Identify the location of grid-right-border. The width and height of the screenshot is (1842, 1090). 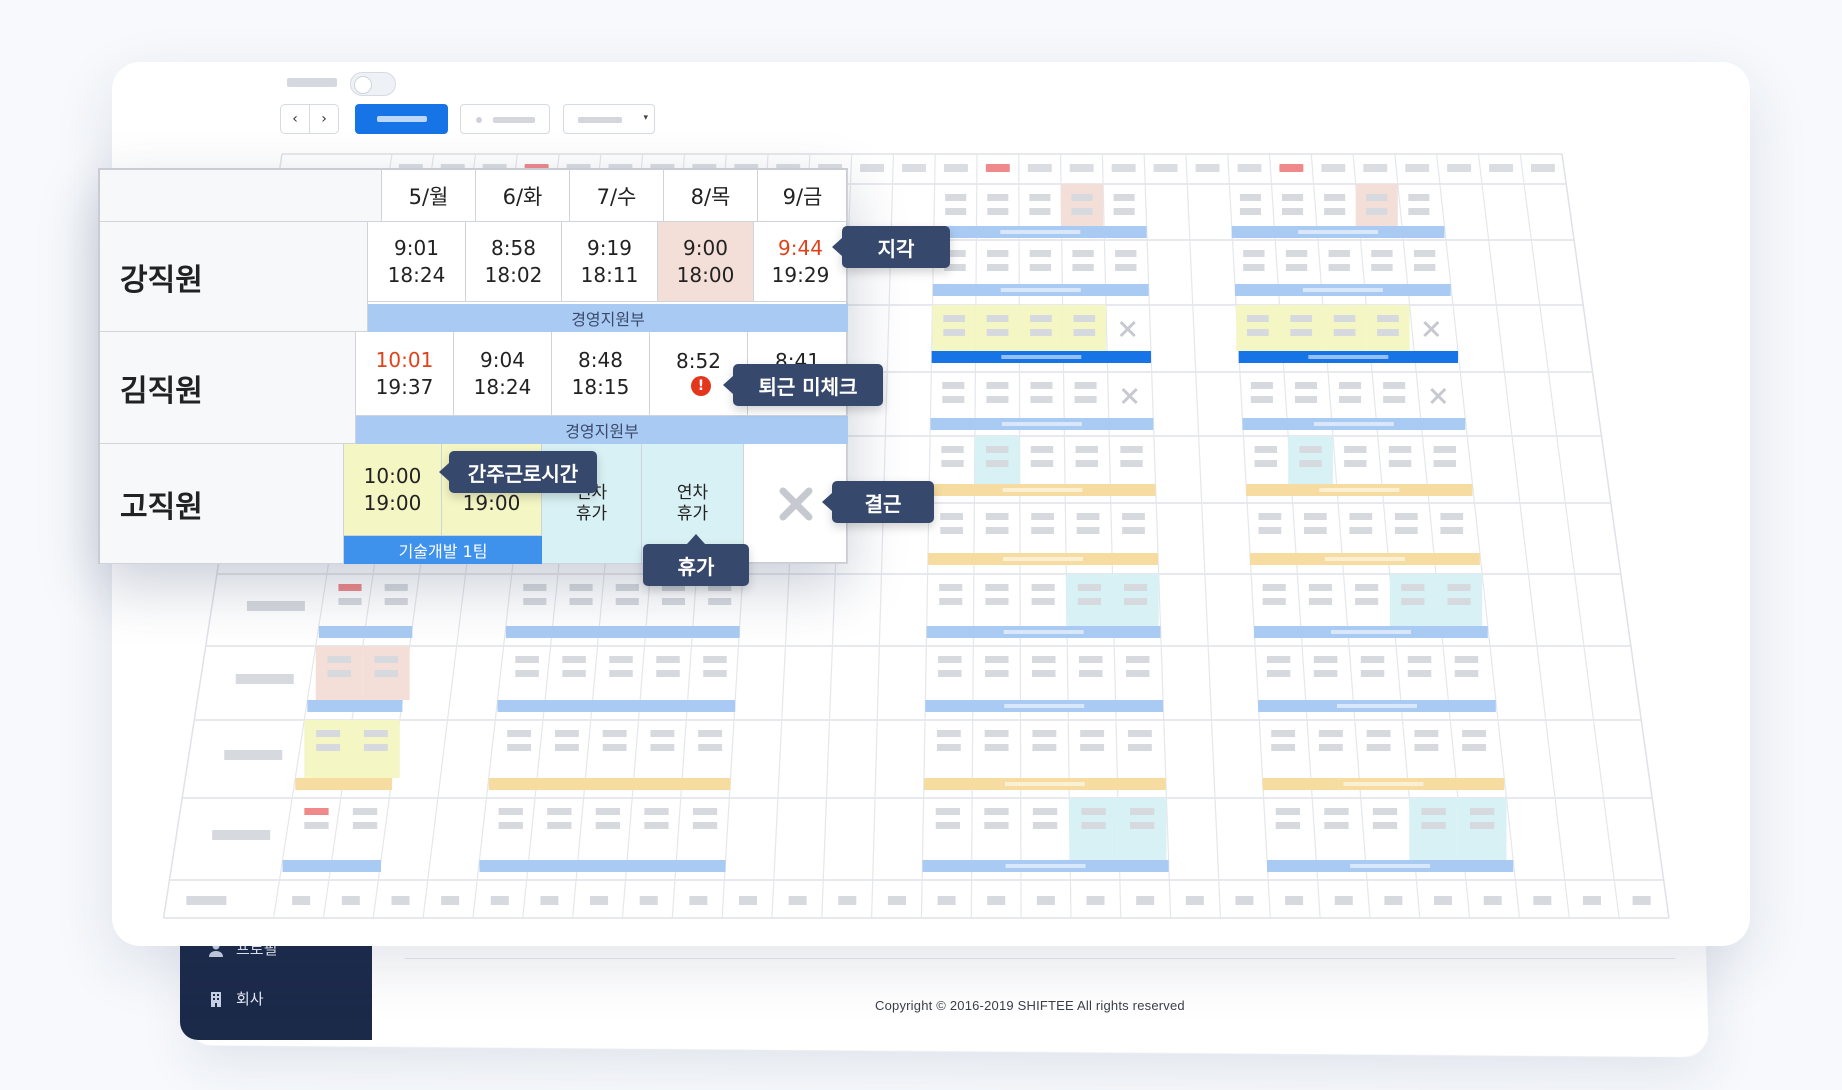
(1615, 536).